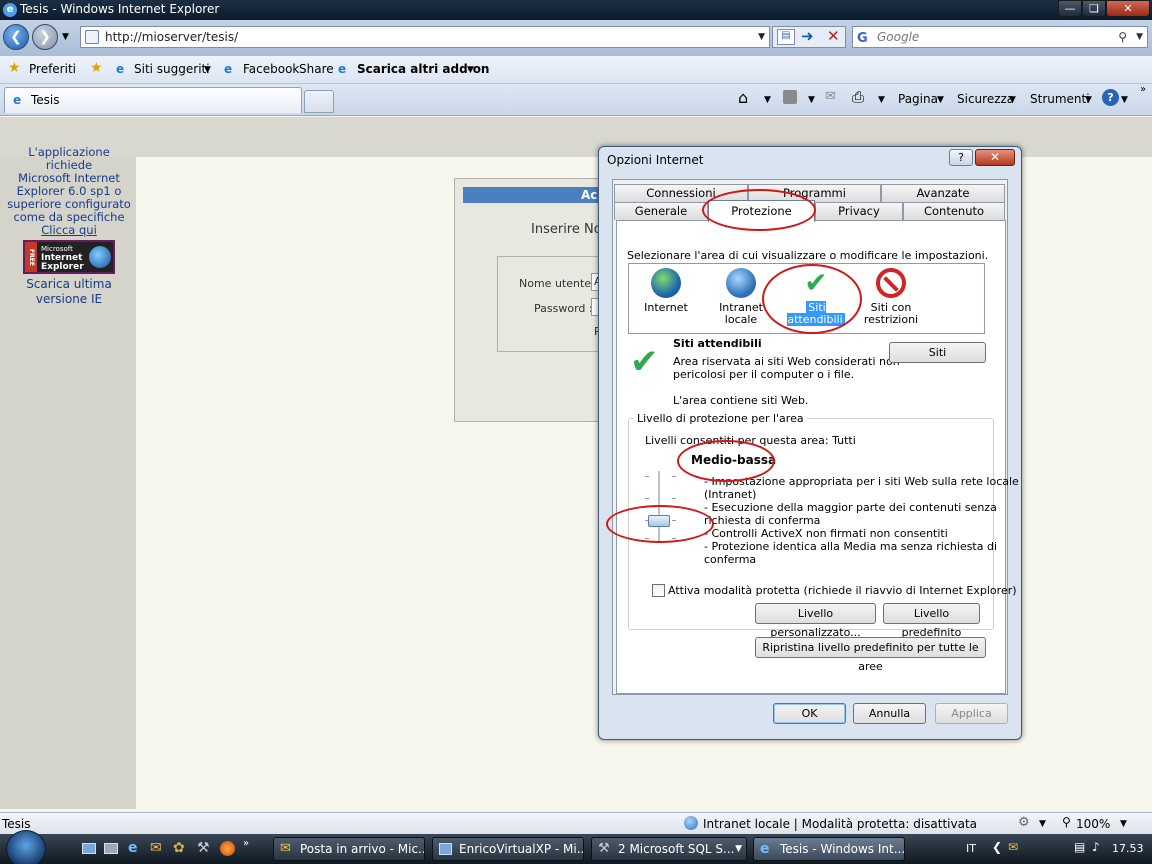 Image resolution: width=1152 pixels, height=864 pixels. Describe the element at coordinates (246, 843) in the screenshot. I see `quicklaunch-more-icon: »` at that location.